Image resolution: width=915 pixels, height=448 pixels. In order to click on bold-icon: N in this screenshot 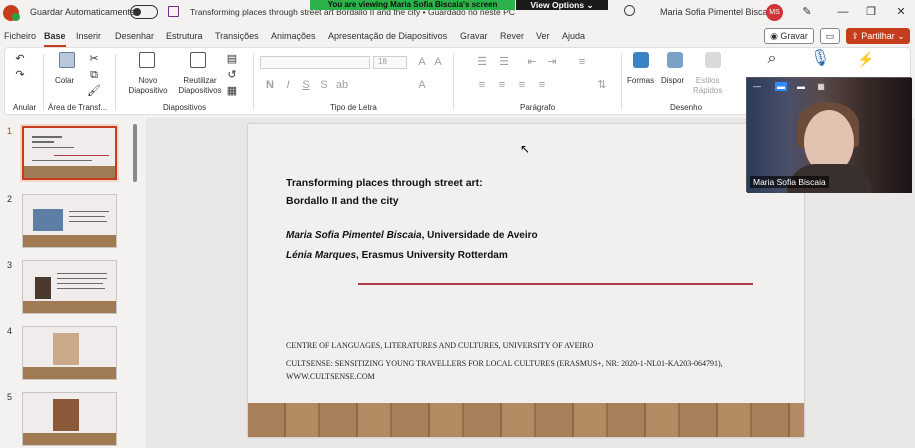, I will do `click(270, 85)`.